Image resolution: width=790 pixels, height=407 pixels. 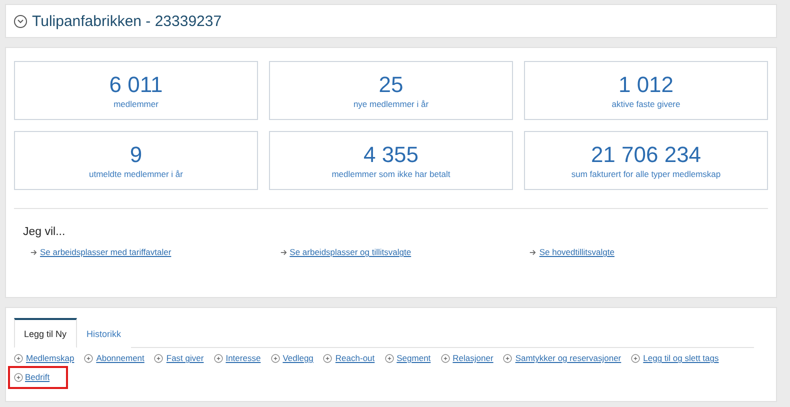 What do you see at coordinates (646, 84) in the screenshot?
I see `stat-value: 1 012` at bounding box center [646, 84].